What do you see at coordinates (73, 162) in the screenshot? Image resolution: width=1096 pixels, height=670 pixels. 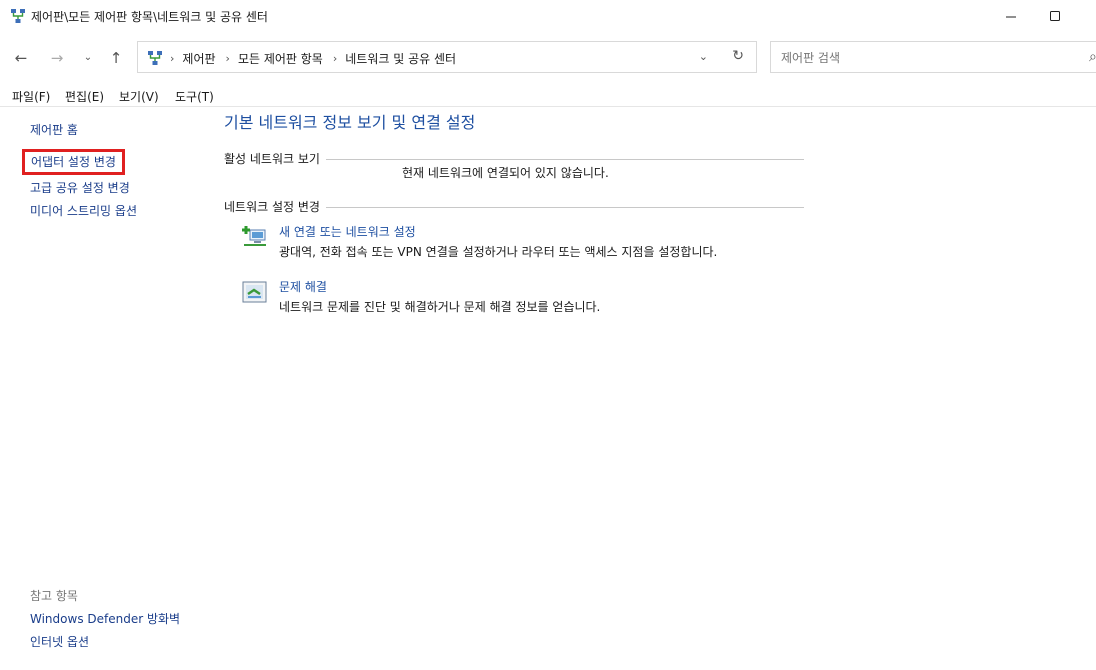 I see `sidebar-change-adapter-settings: 어댑터 설정 변경` at bounding box center [73, 162].